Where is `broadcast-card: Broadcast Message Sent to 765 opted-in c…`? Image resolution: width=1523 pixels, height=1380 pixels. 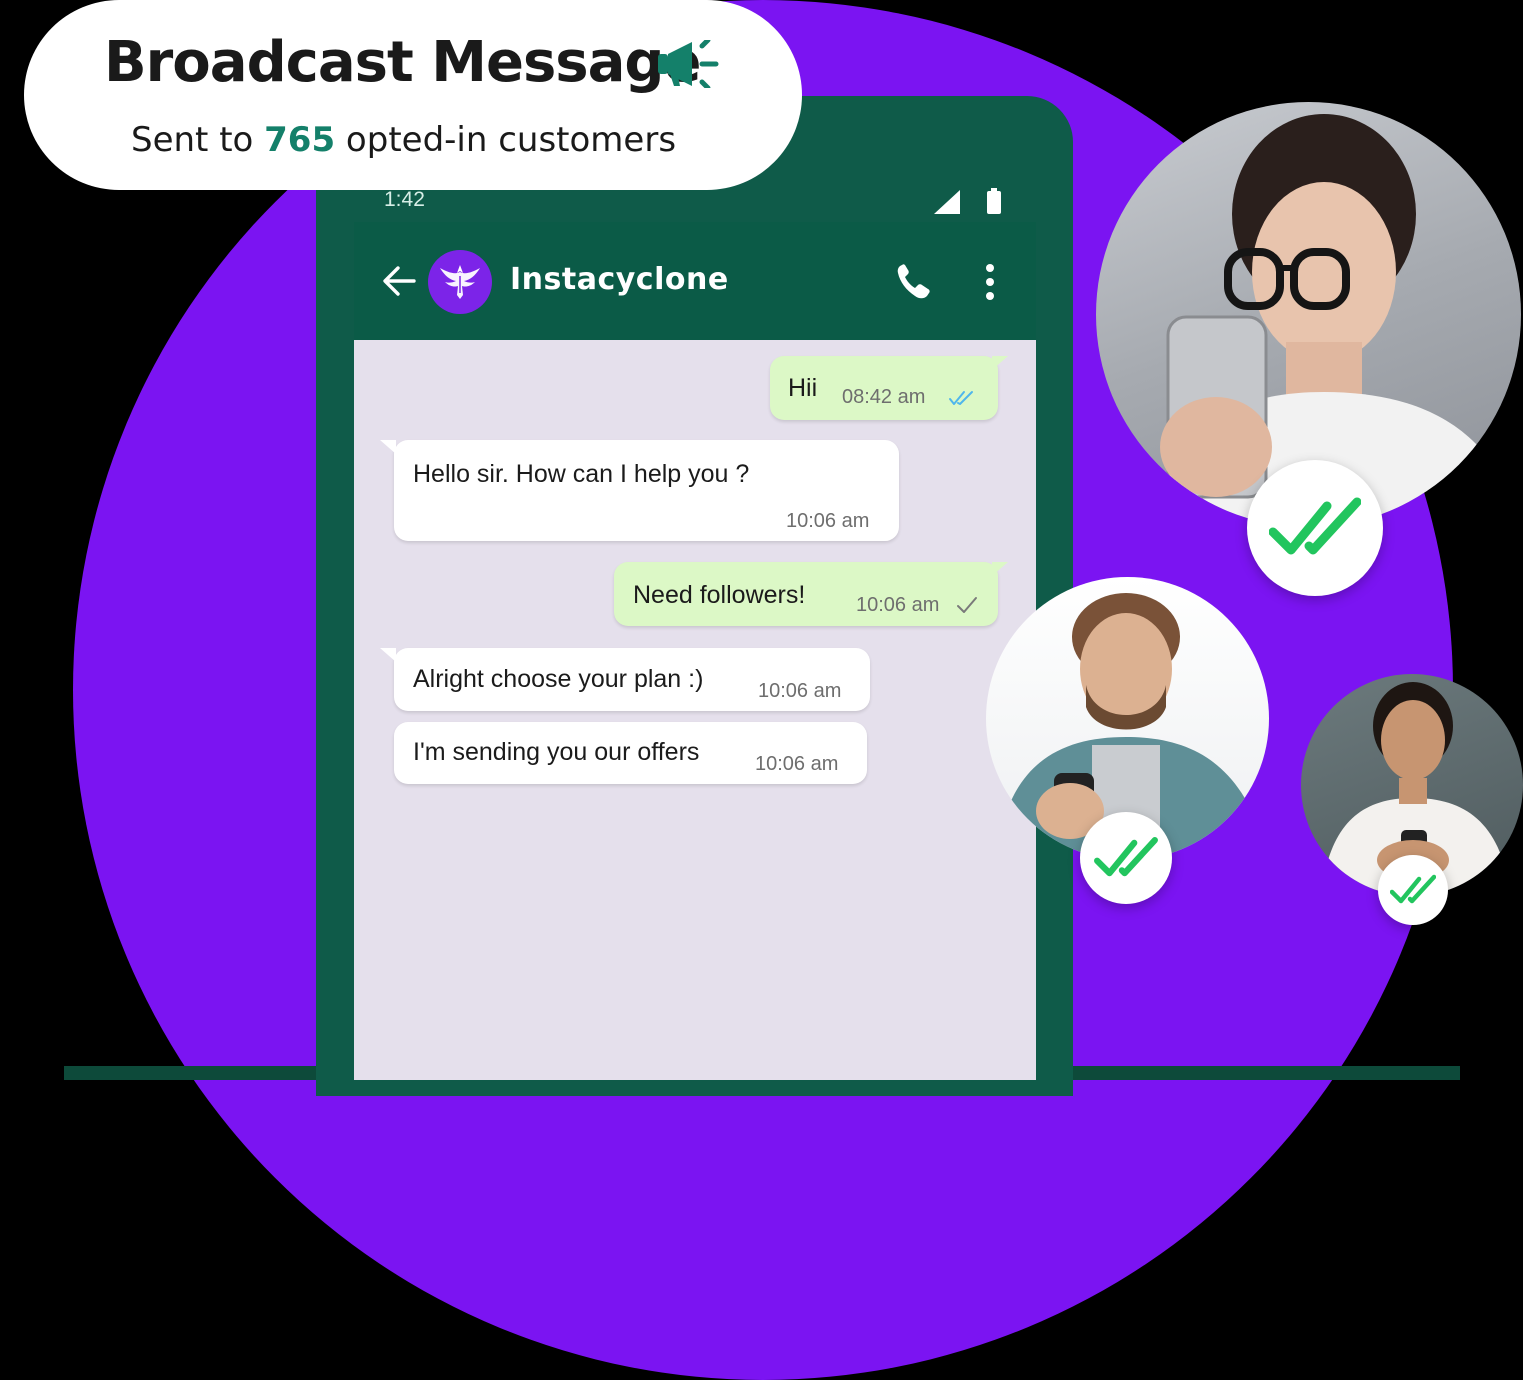 broadcast-card: Broadcast Message Sent to 765 opted-in c… is located at coordinates (413, 95).